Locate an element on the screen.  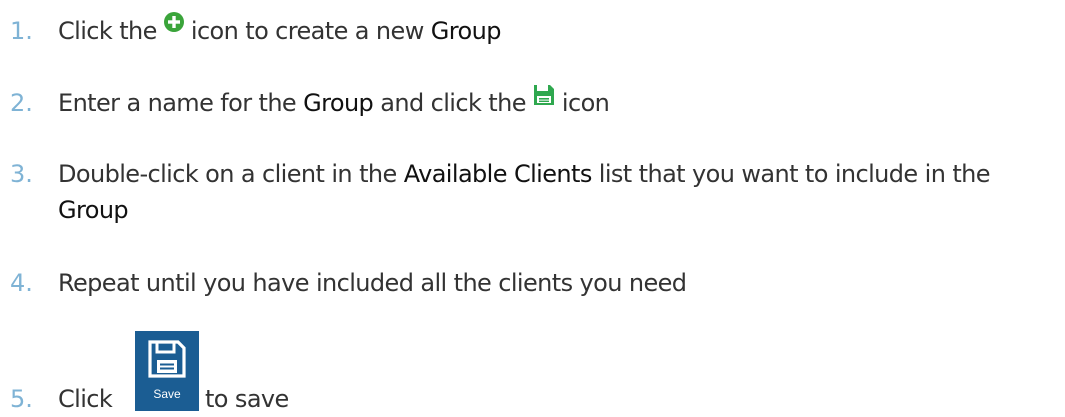
step-text-part: icon is located at coordinates (582, 103).